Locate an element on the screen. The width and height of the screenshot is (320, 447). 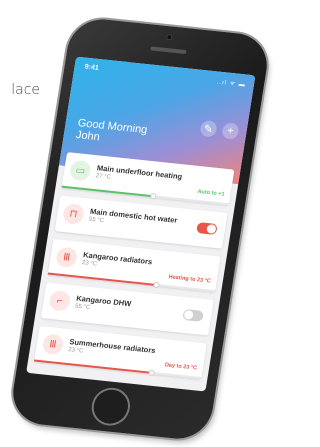
greeting: Good Morning John is located at coordinates (111, 132).